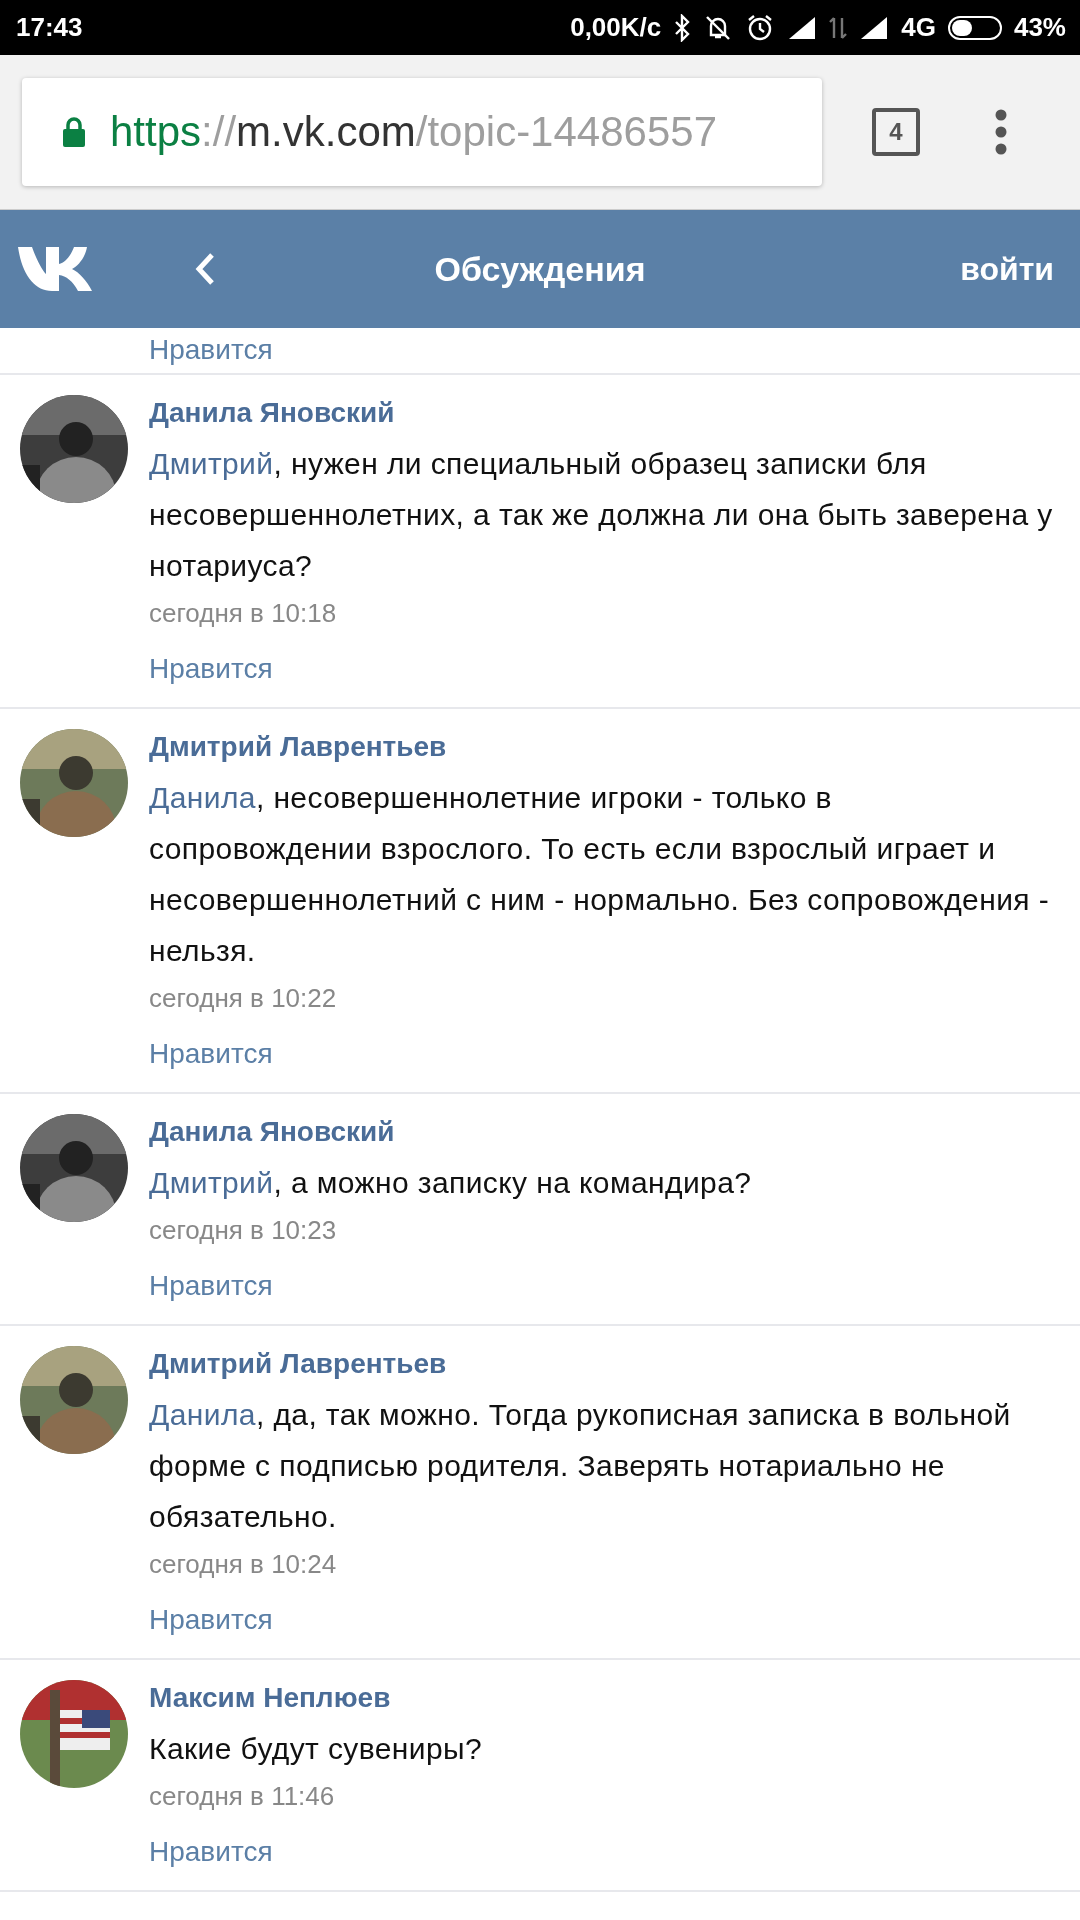 The height and width of the screenshot is (1920, 1080). What do you see at coordinates (49, 27) in the screenshot?
I see `clock-time: 17:43` at bounding box center [49, 27].